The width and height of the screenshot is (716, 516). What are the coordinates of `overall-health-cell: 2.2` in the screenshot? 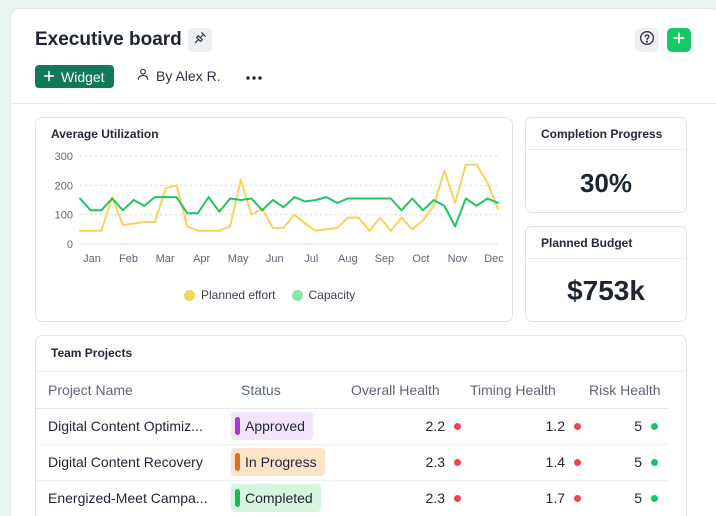 It's located at (401, 426).